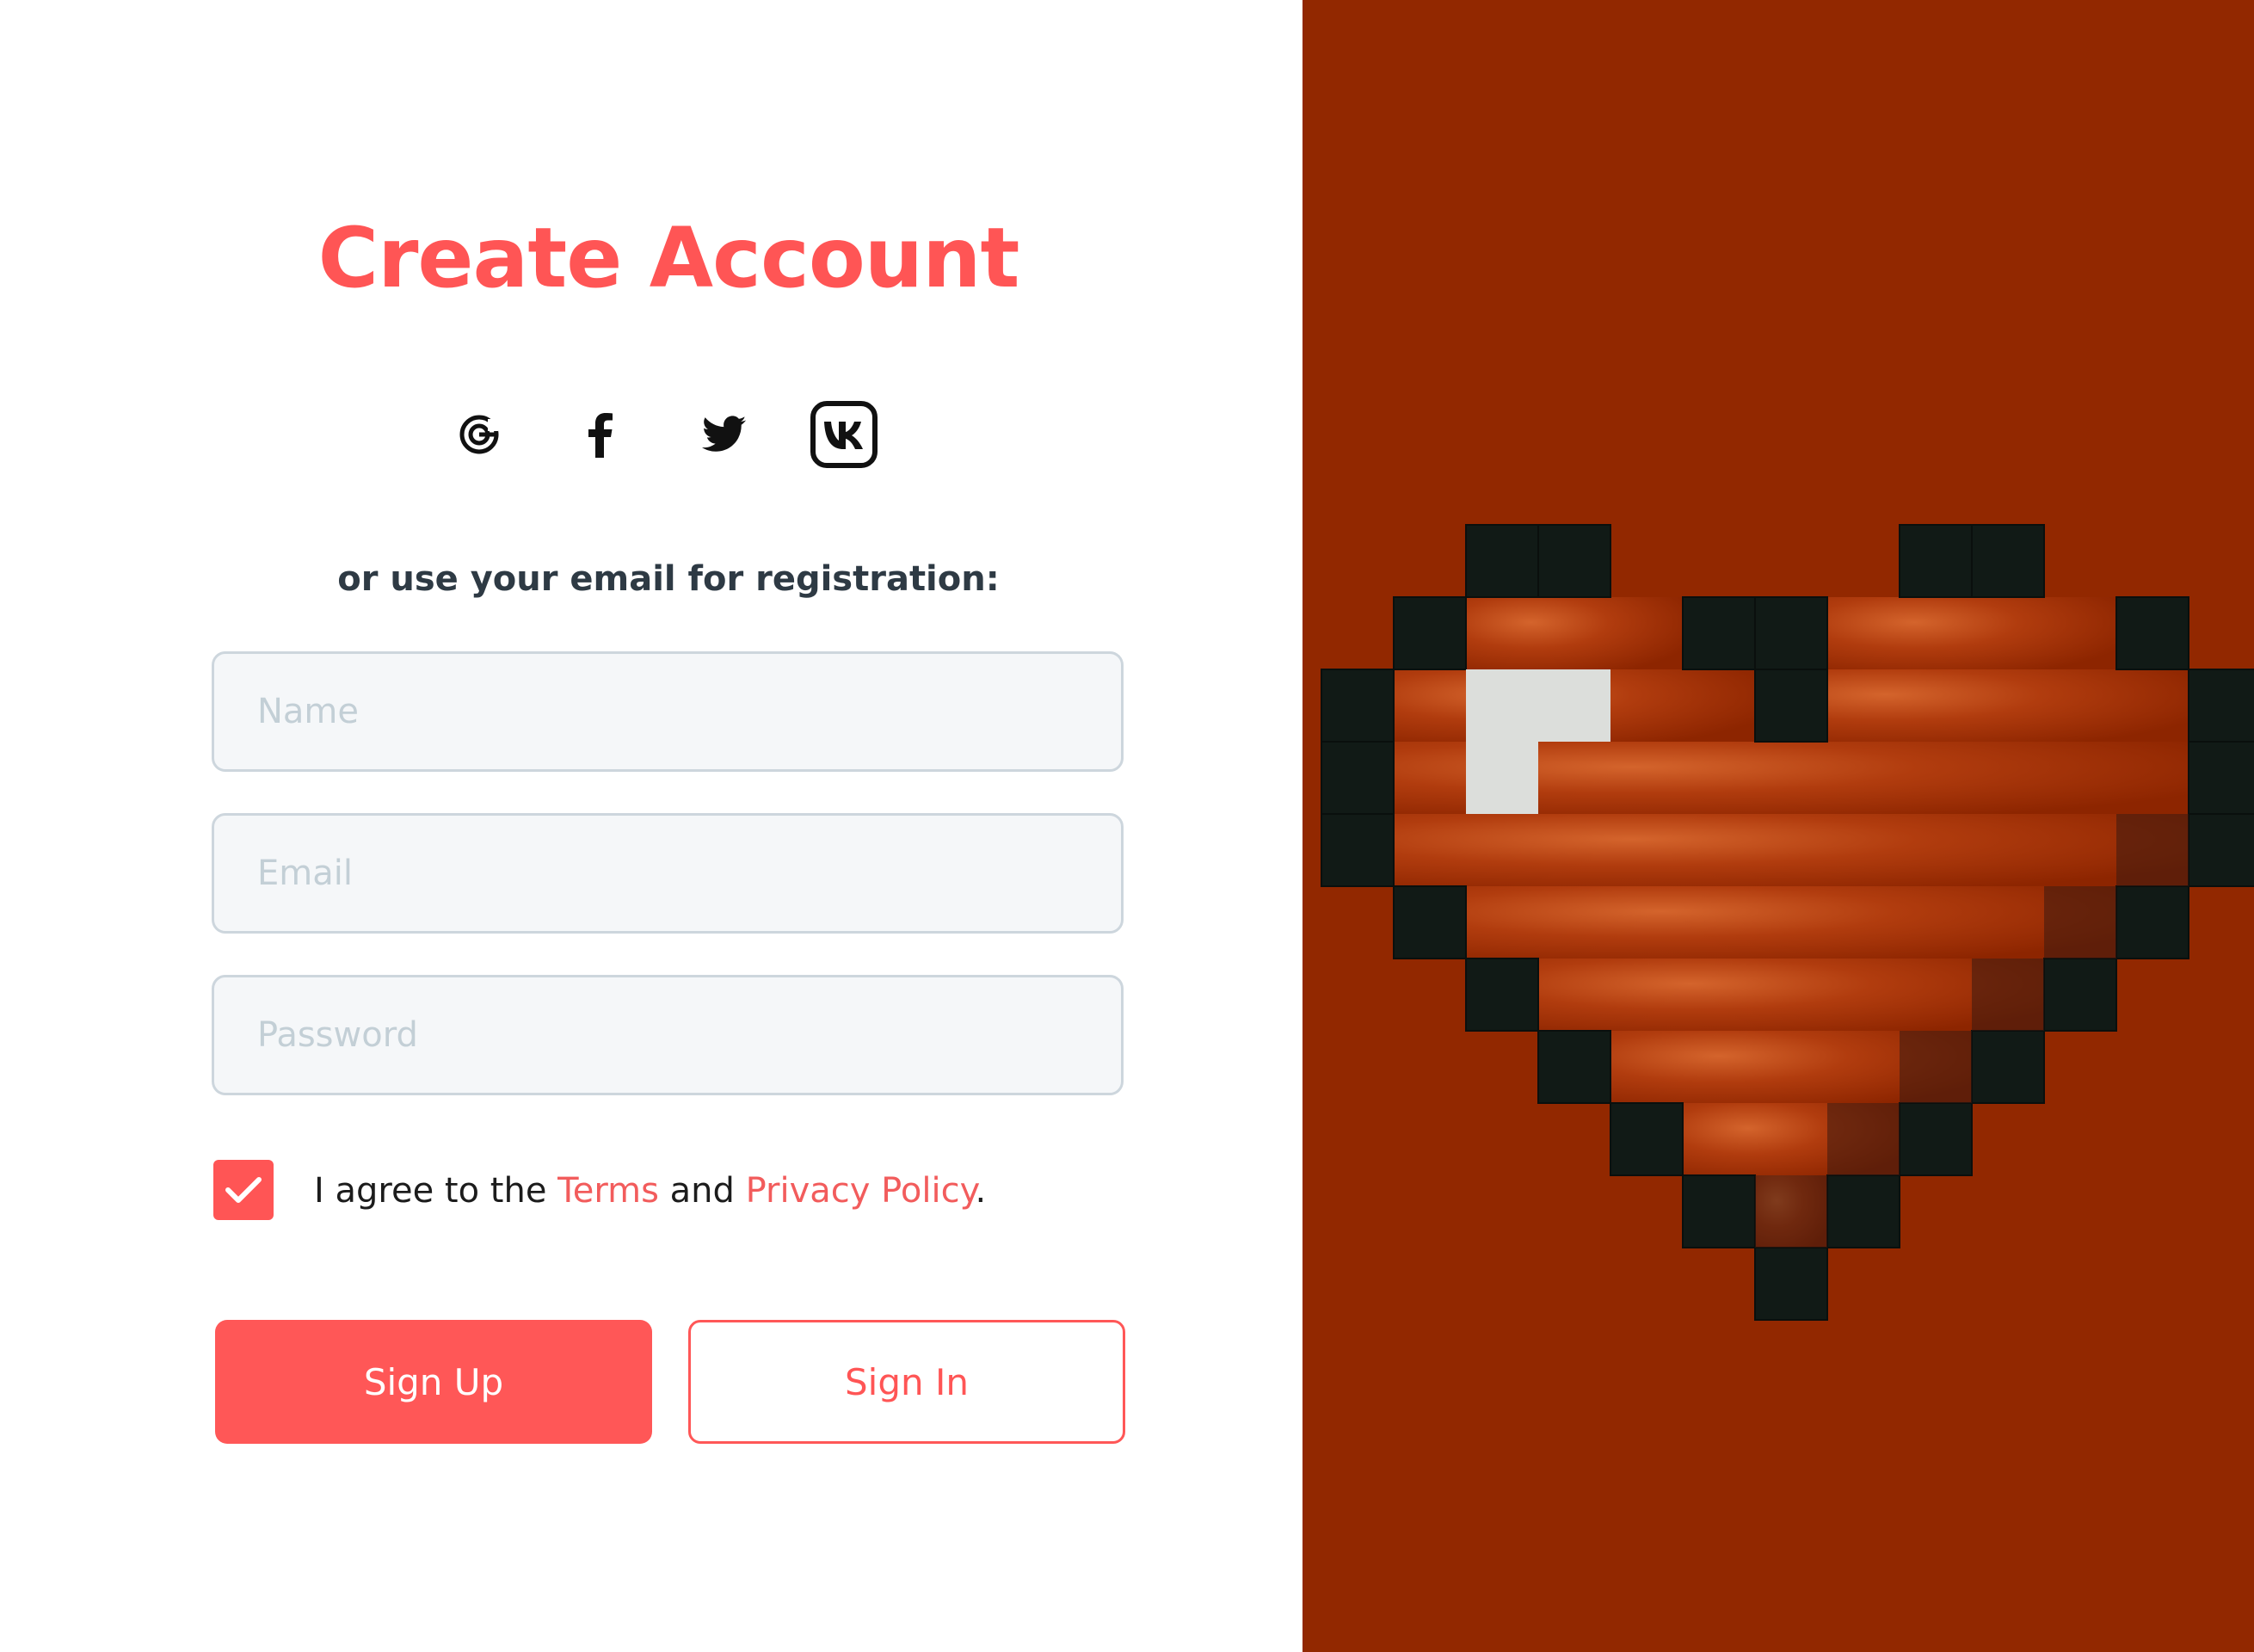  What do you see at coordinates (668, 711) in the screenshot?
I see `name-field` at bounding box center [668, 711].